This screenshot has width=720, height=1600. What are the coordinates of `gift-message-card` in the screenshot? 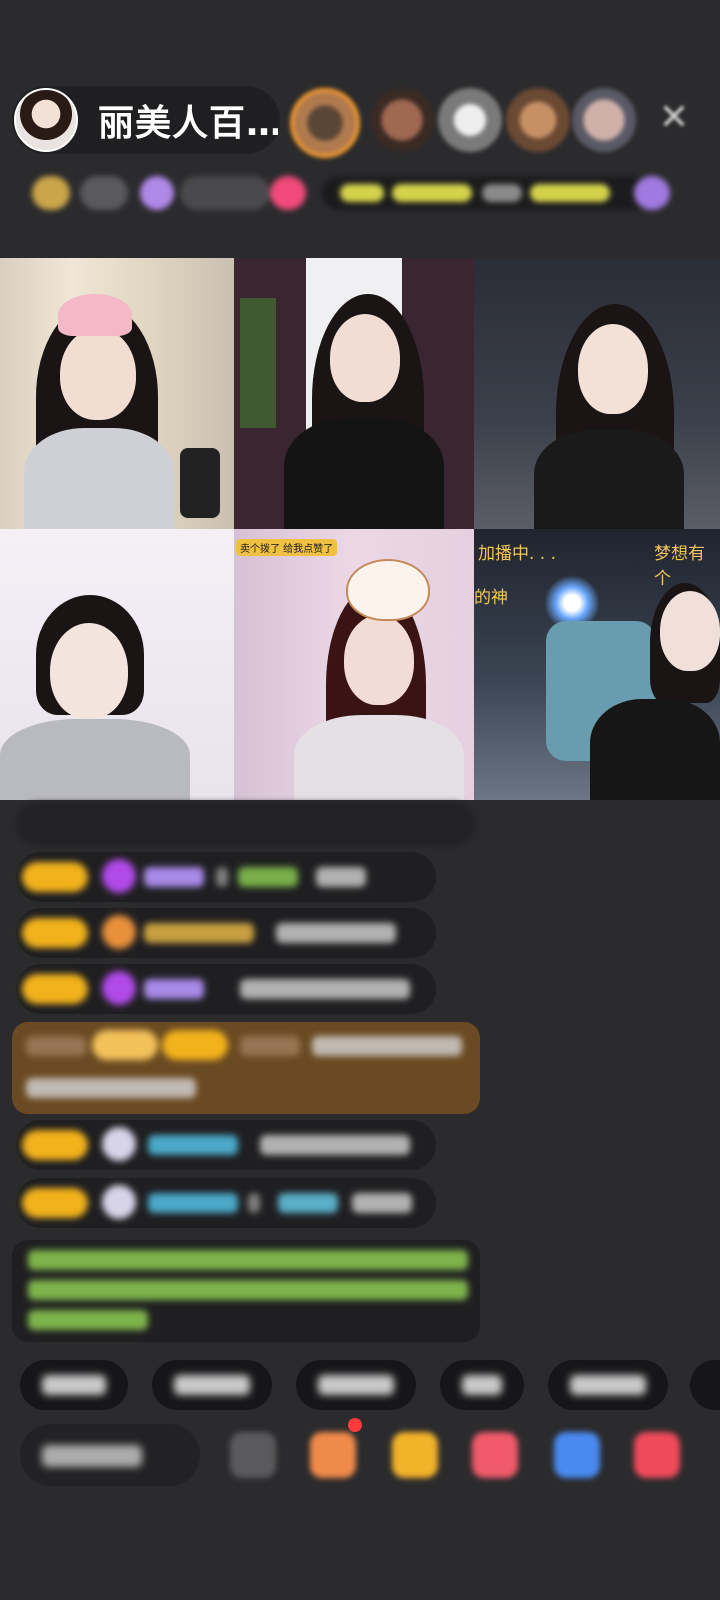 It's located at (246, 1068).